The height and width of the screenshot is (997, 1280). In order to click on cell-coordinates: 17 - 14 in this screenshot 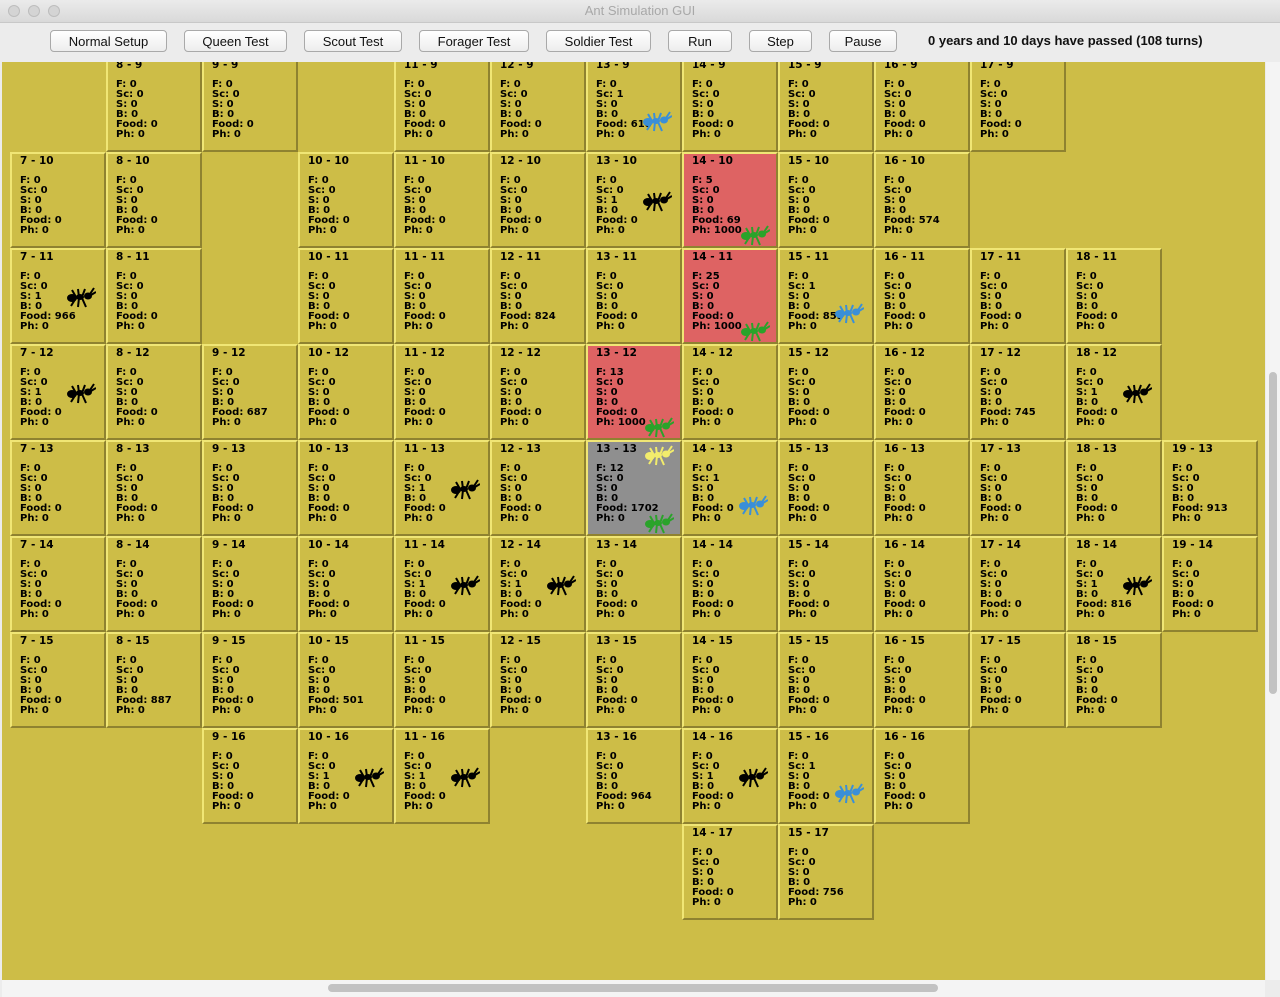, I will do `click(1000, 545)`.